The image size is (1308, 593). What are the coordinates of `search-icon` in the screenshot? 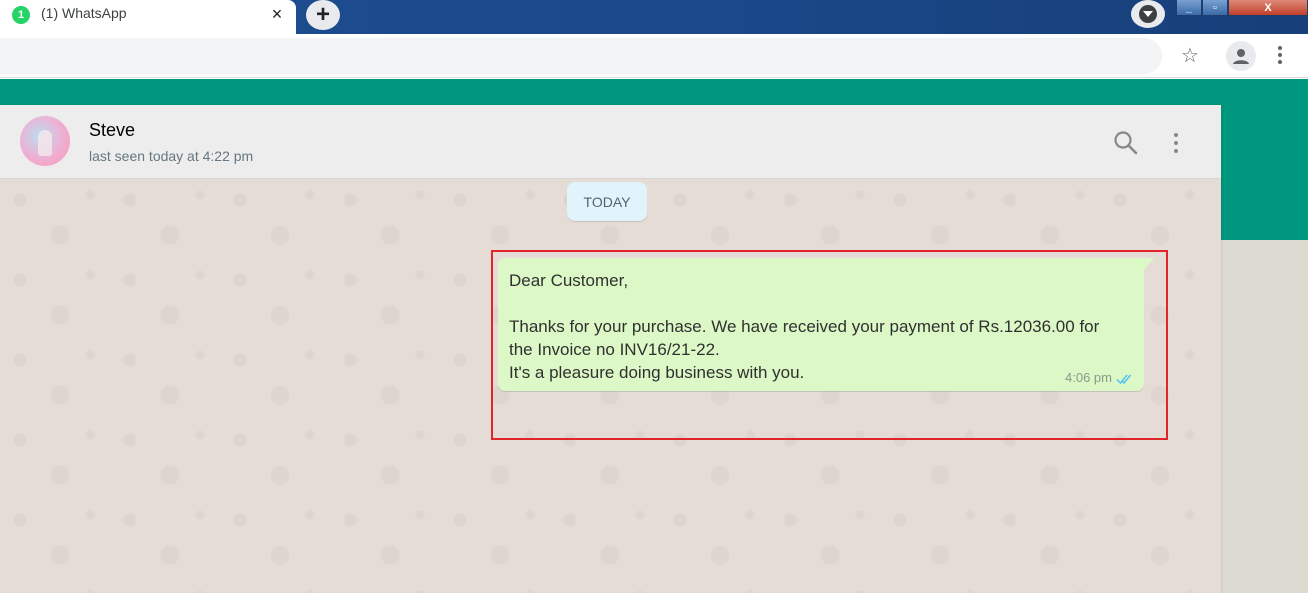 It's located at (1126, 143).